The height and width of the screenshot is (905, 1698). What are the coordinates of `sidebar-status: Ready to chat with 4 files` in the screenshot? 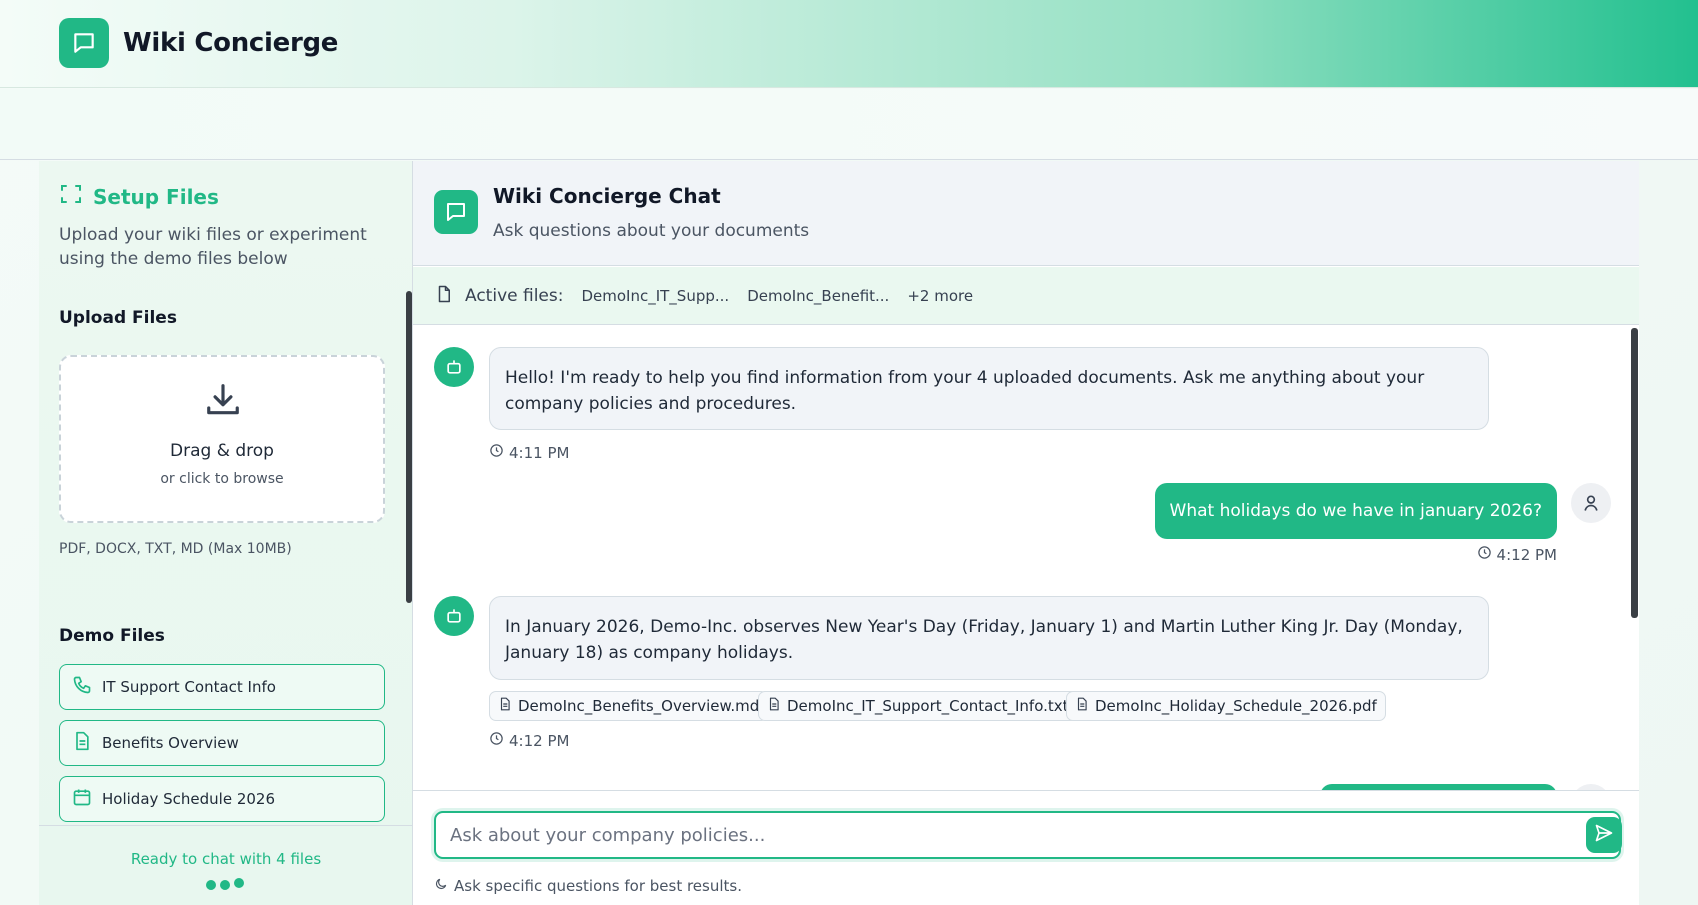 It's located at (225, 865).